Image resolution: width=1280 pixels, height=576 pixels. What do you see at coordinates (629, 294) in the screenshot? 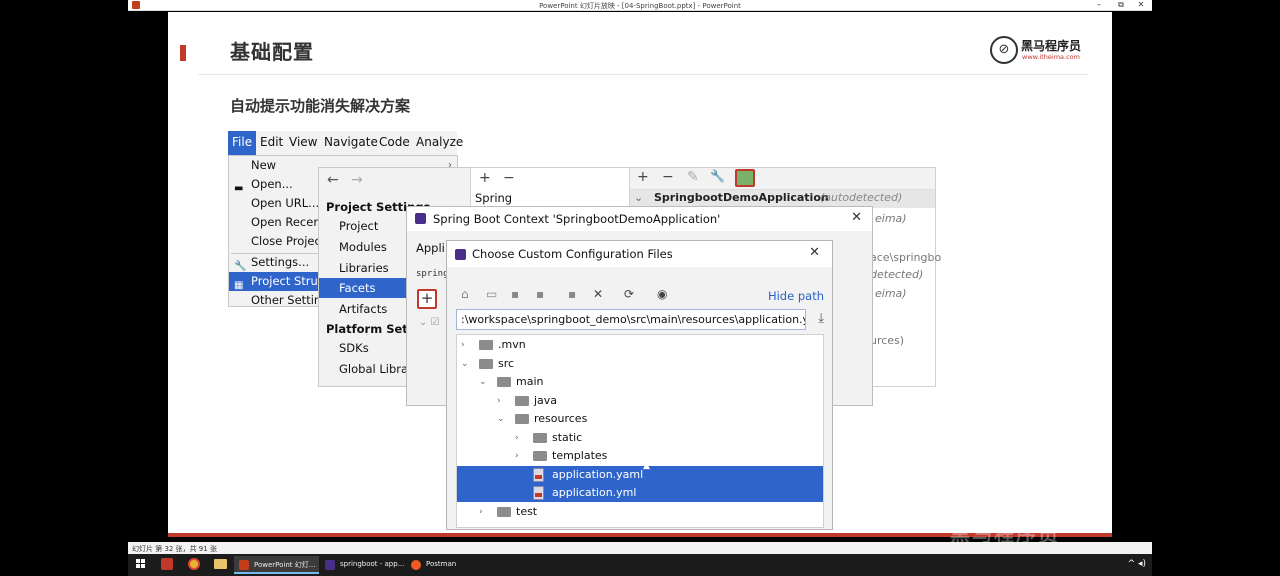
I see `refresh-icon: ⟳` at bounding box center [629, 294].